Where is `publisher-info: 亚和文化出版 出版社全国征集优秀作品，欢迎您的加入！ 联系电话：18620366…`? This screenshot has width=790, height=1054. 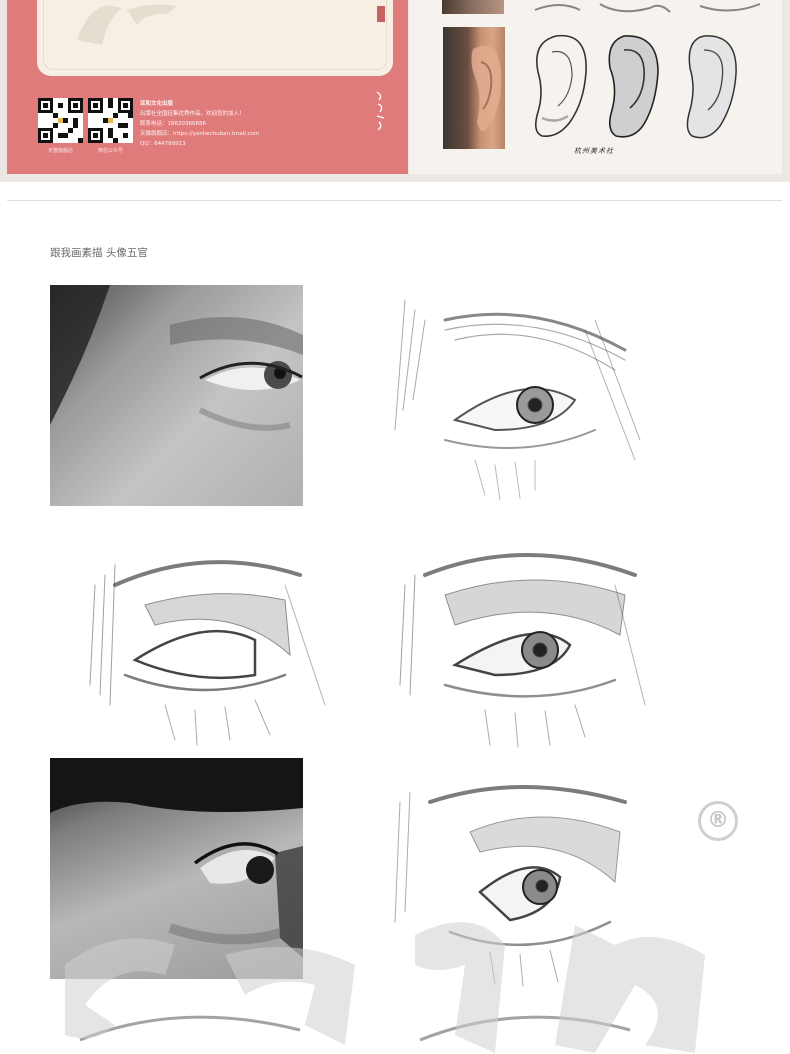
publisher-info: 亚和文化出版 出版社全国征集优秀作品，欢迎您的加入！ 联系电话：18620366… is located at coordinates (199, 124).